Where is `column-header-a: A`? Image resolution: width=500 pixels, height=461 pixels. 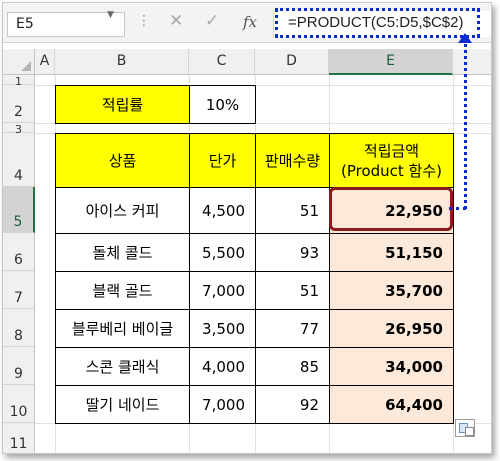
column-header-a: A is located at coordinates (45, 62).